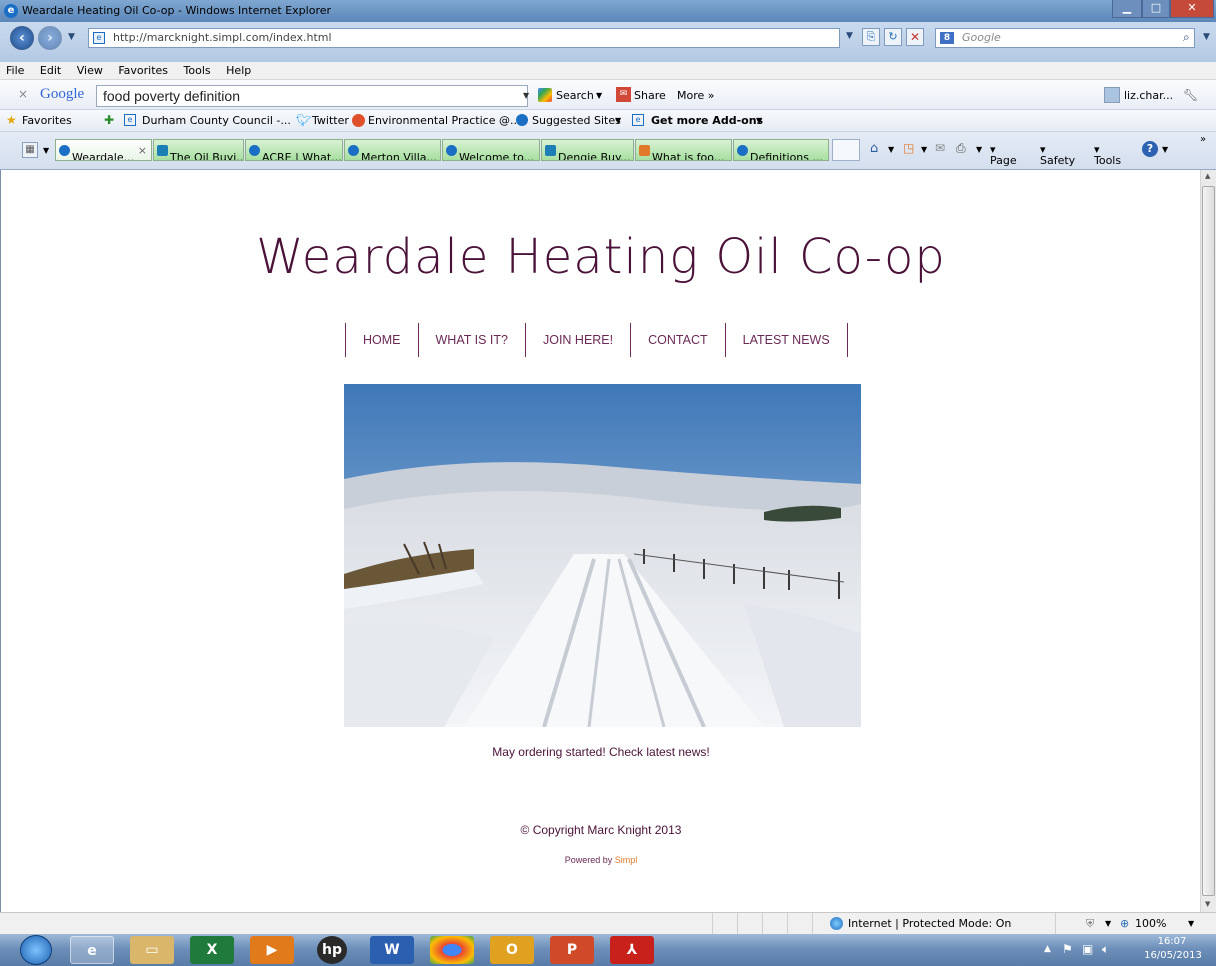  I want to click on wrench-icon: 🔧︎, so click(1190, 95).